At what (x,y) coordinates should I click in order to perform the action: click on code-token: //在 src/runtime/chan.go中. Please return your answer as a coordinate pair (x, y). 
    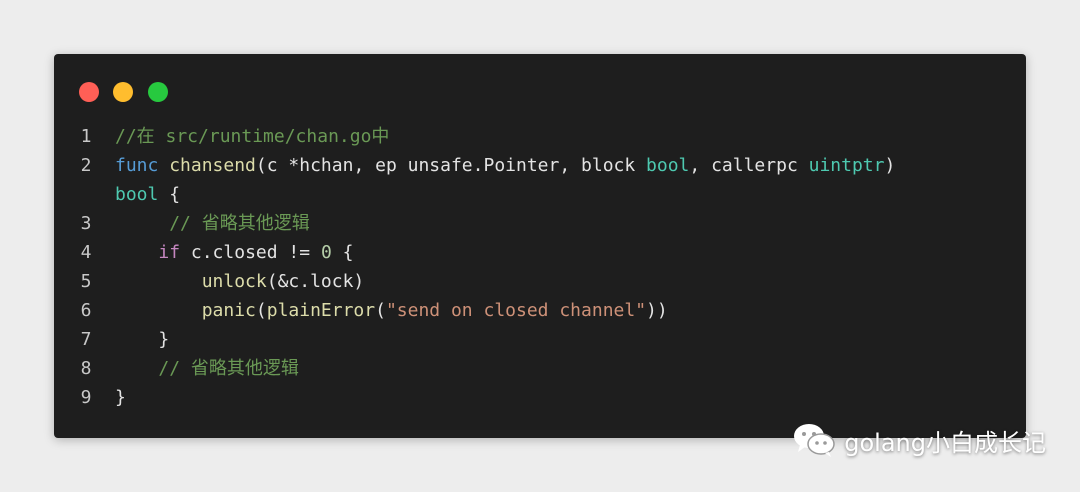
    Looking at the image, I should click on (252, 136).